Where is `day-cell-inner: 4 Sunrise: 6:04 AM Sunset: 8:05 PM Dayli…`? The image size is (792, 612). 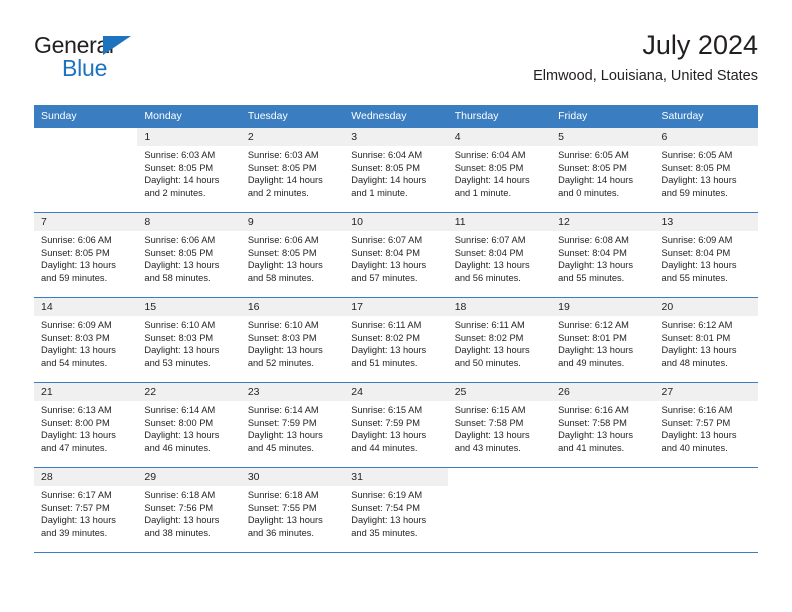 day-cell-inner: 4 Sunrise: 6:04 AM Sunset: 8:05 PM Dayli… is located at coordinates (499, 170).